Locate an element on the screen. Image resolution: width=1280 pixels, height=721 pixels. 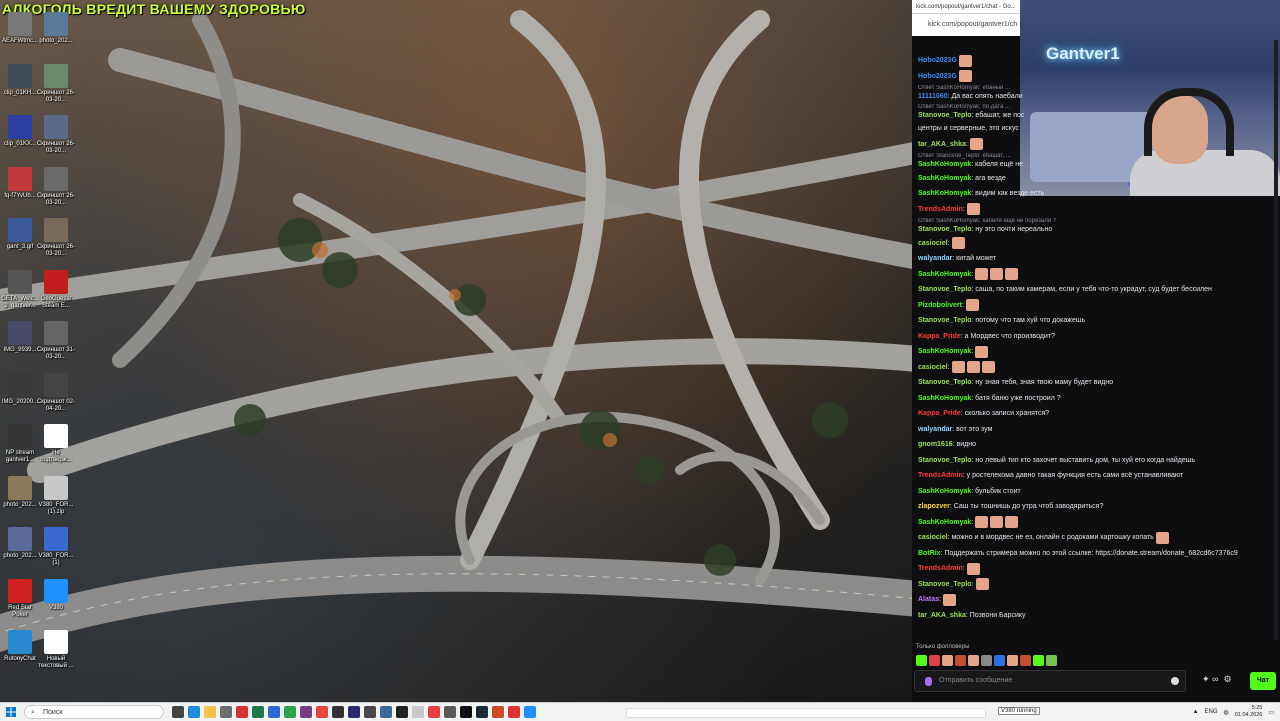
chat-username: Pizdobolivert is located at coordinates (940, 305).